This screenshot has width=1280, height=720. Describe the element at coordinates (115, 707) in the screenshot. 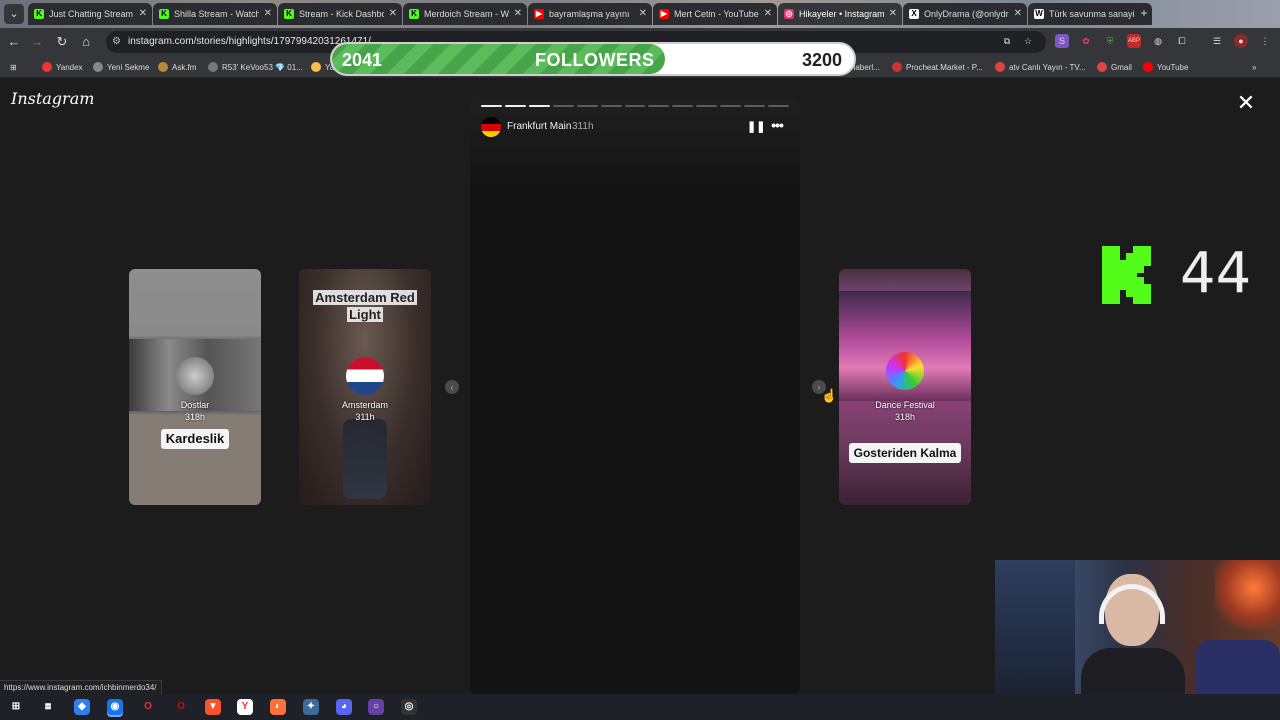

I see `chrome-icon: ◉` at that location.